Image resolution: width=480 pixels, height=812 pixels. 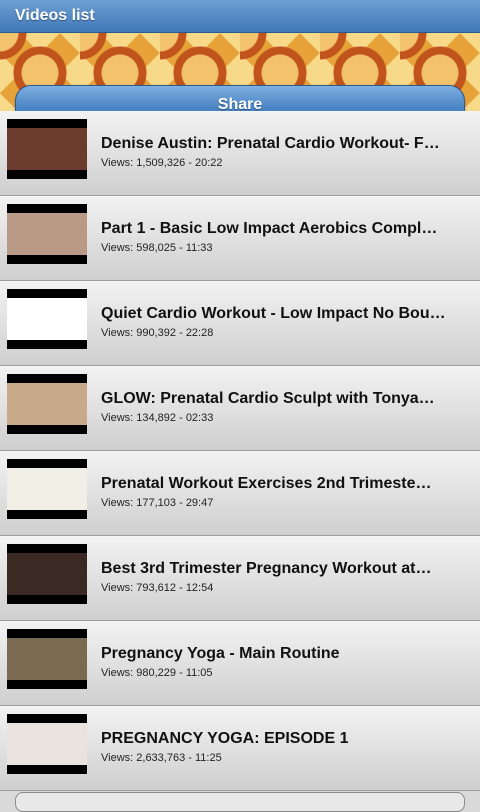 I want to click on video-duration: 11:25, so click(x=208, y=758).